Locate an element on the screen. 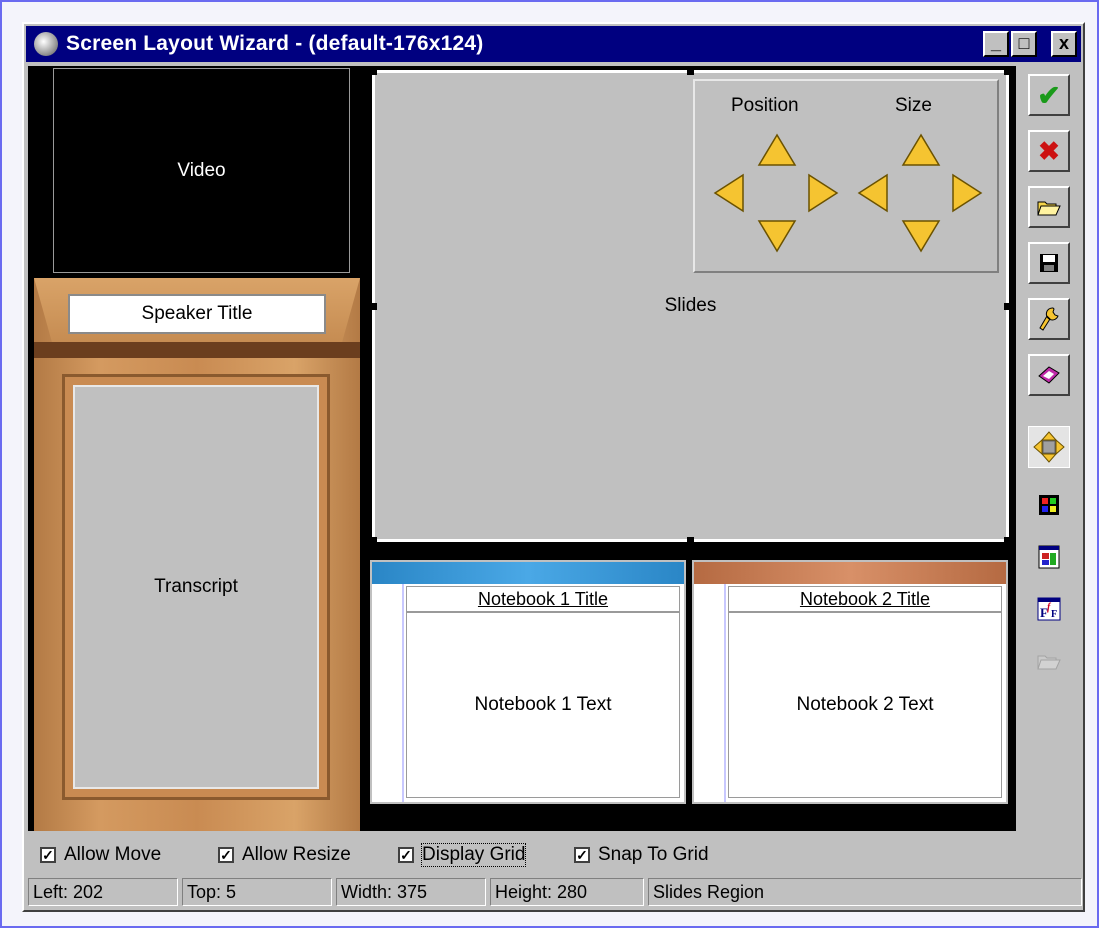  position-size-panel: Position Size is located at coordinates (846, 176).